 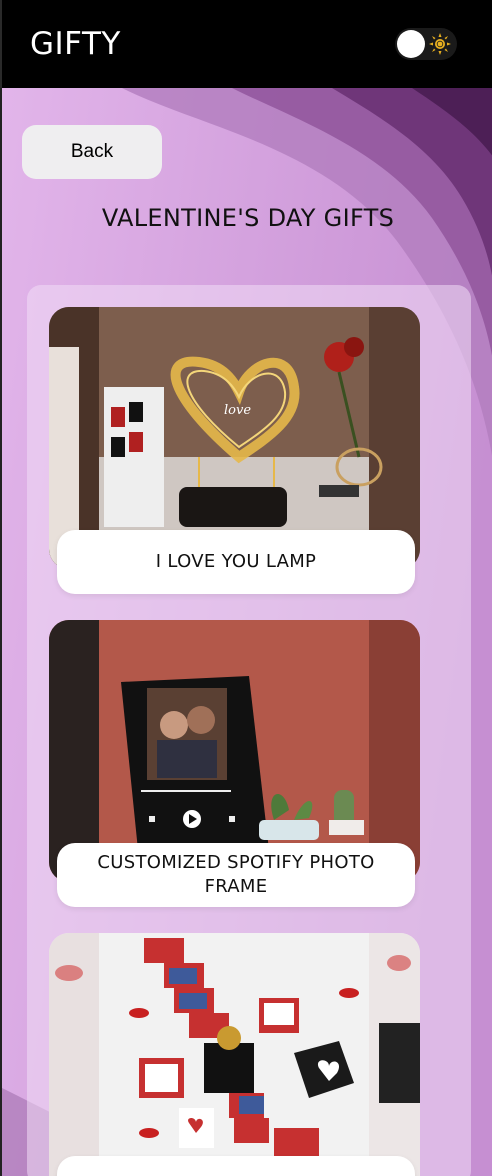 I want to click on sun-icon, so click(x=440, y=44).